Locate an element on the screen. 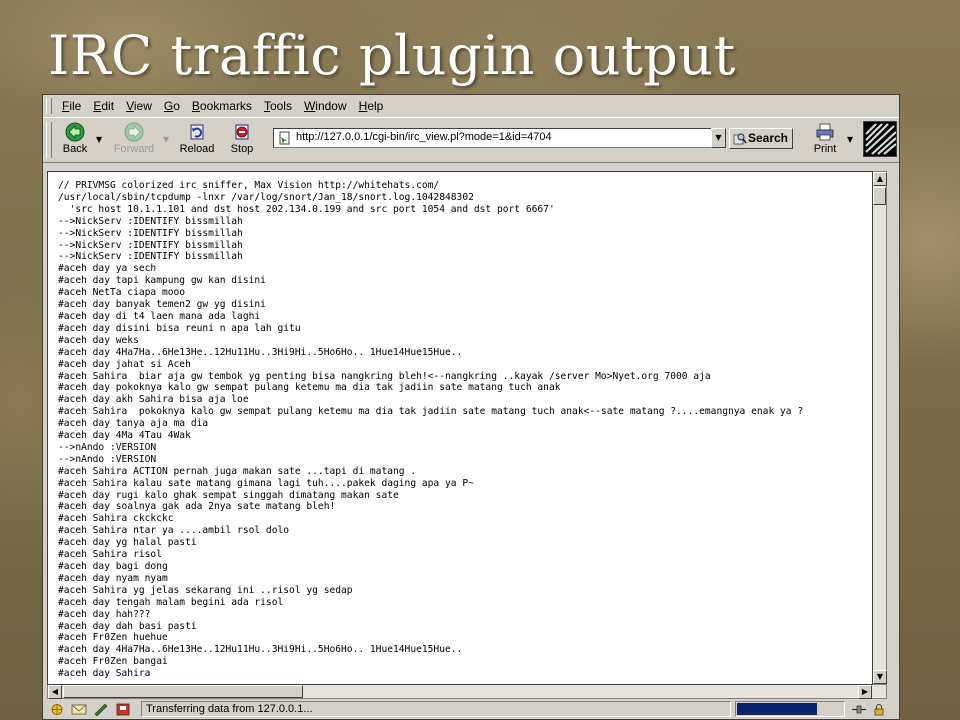 This screenshot has width=960, height=720. irc-log-line: #aceh Sahira ckckckc is located at coordinates (116, 519).